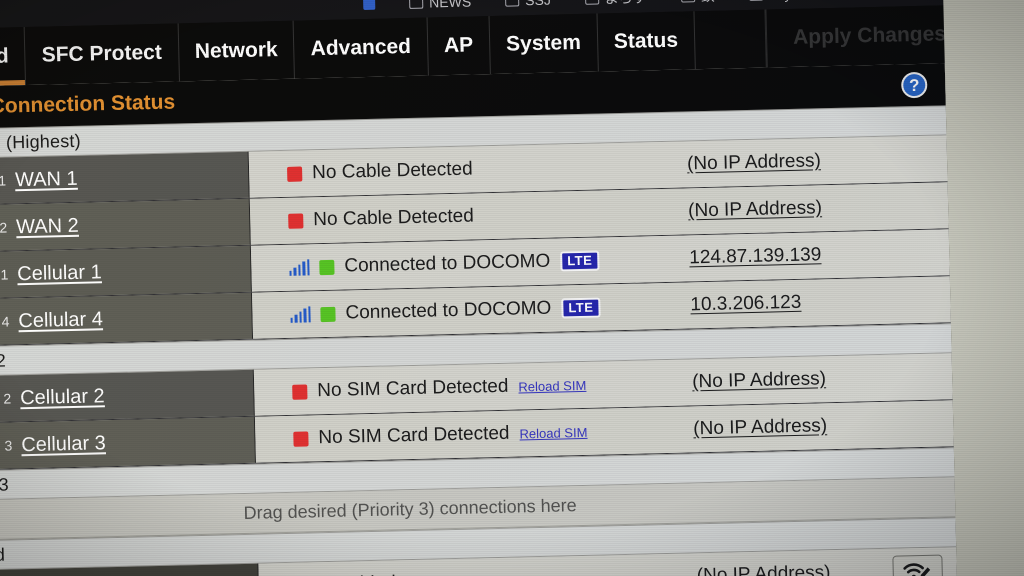 The height and width of the screenshot is (576, 1024). I want to click on bookmark-item-ssj: SSJ, so click(528, 4).